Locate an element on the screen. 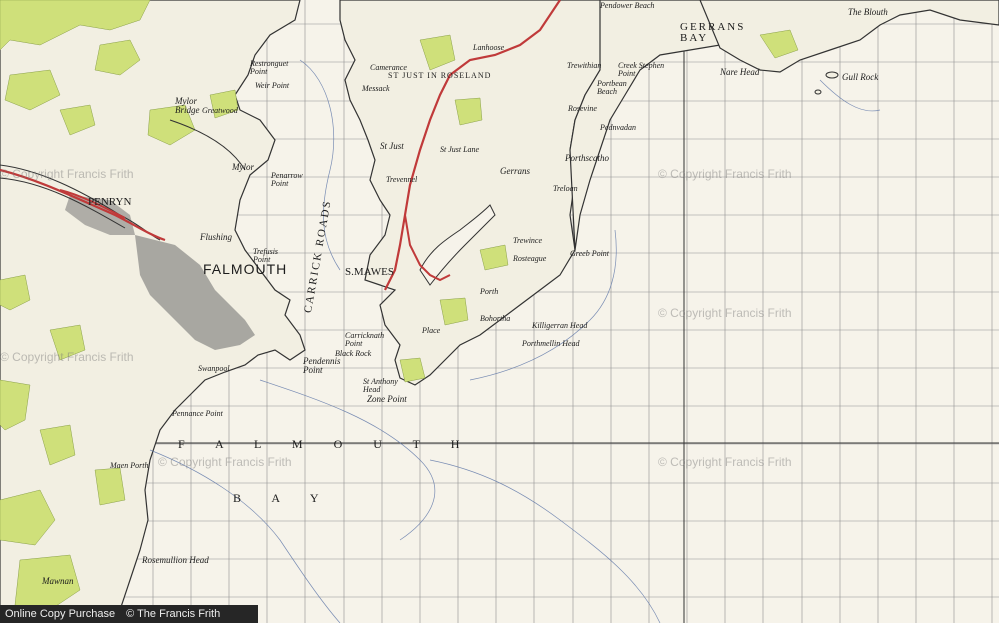 The image size is (999, 623). killigerran-head-label: Killigerran Head is located at coordinates (560, 325).